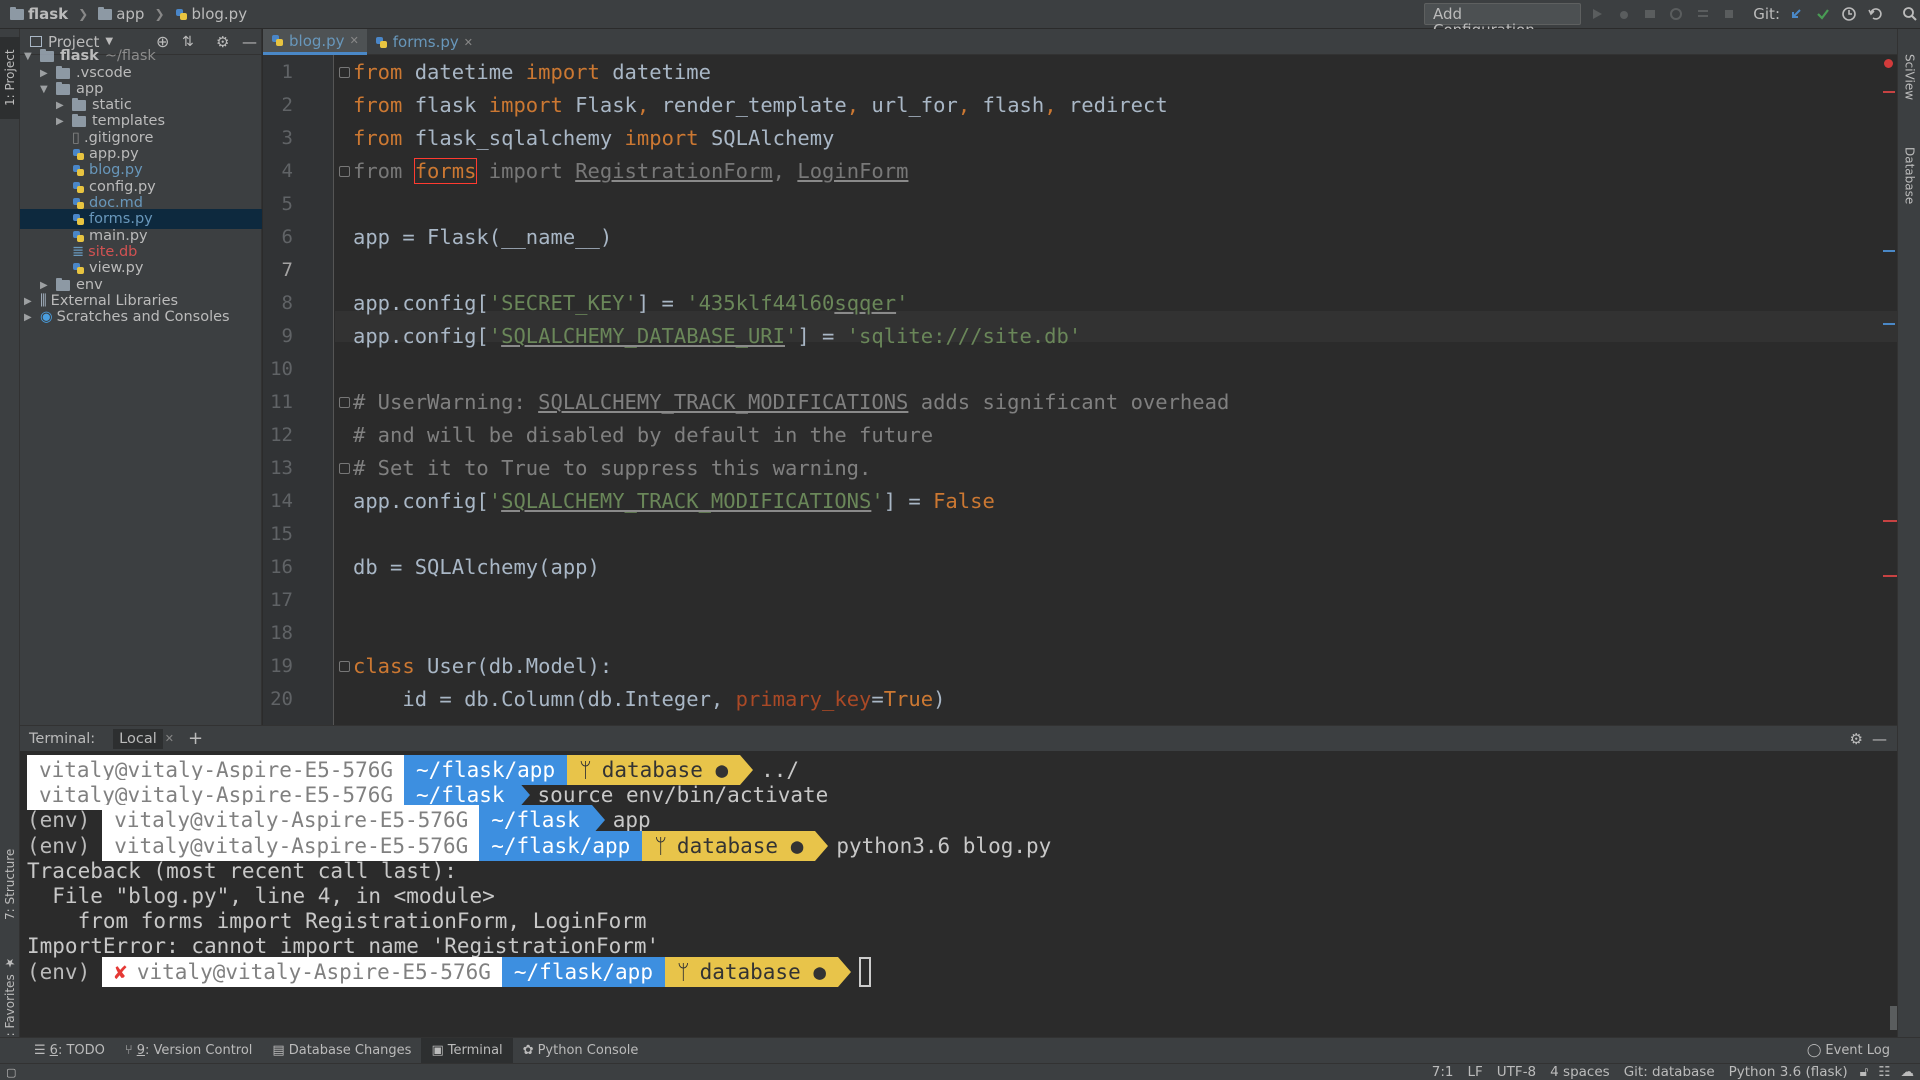  I want to click on line-number: 8, so click(287, 303).